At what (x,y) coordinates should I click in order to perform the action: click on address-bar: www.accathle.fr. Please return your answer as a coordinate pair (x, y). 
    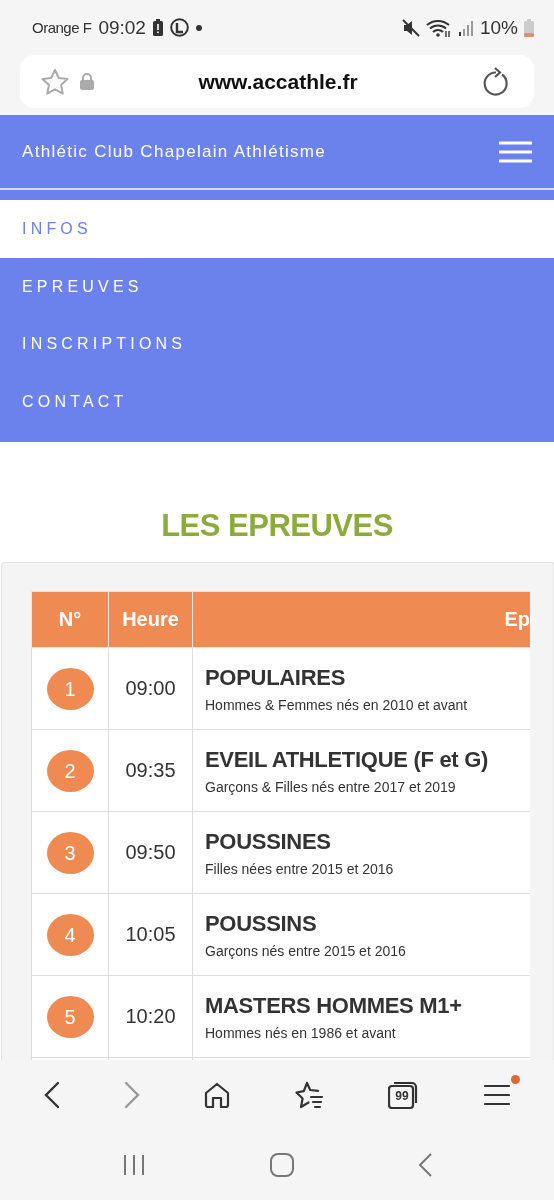
    Looking at the image, I should click on (277, 81).